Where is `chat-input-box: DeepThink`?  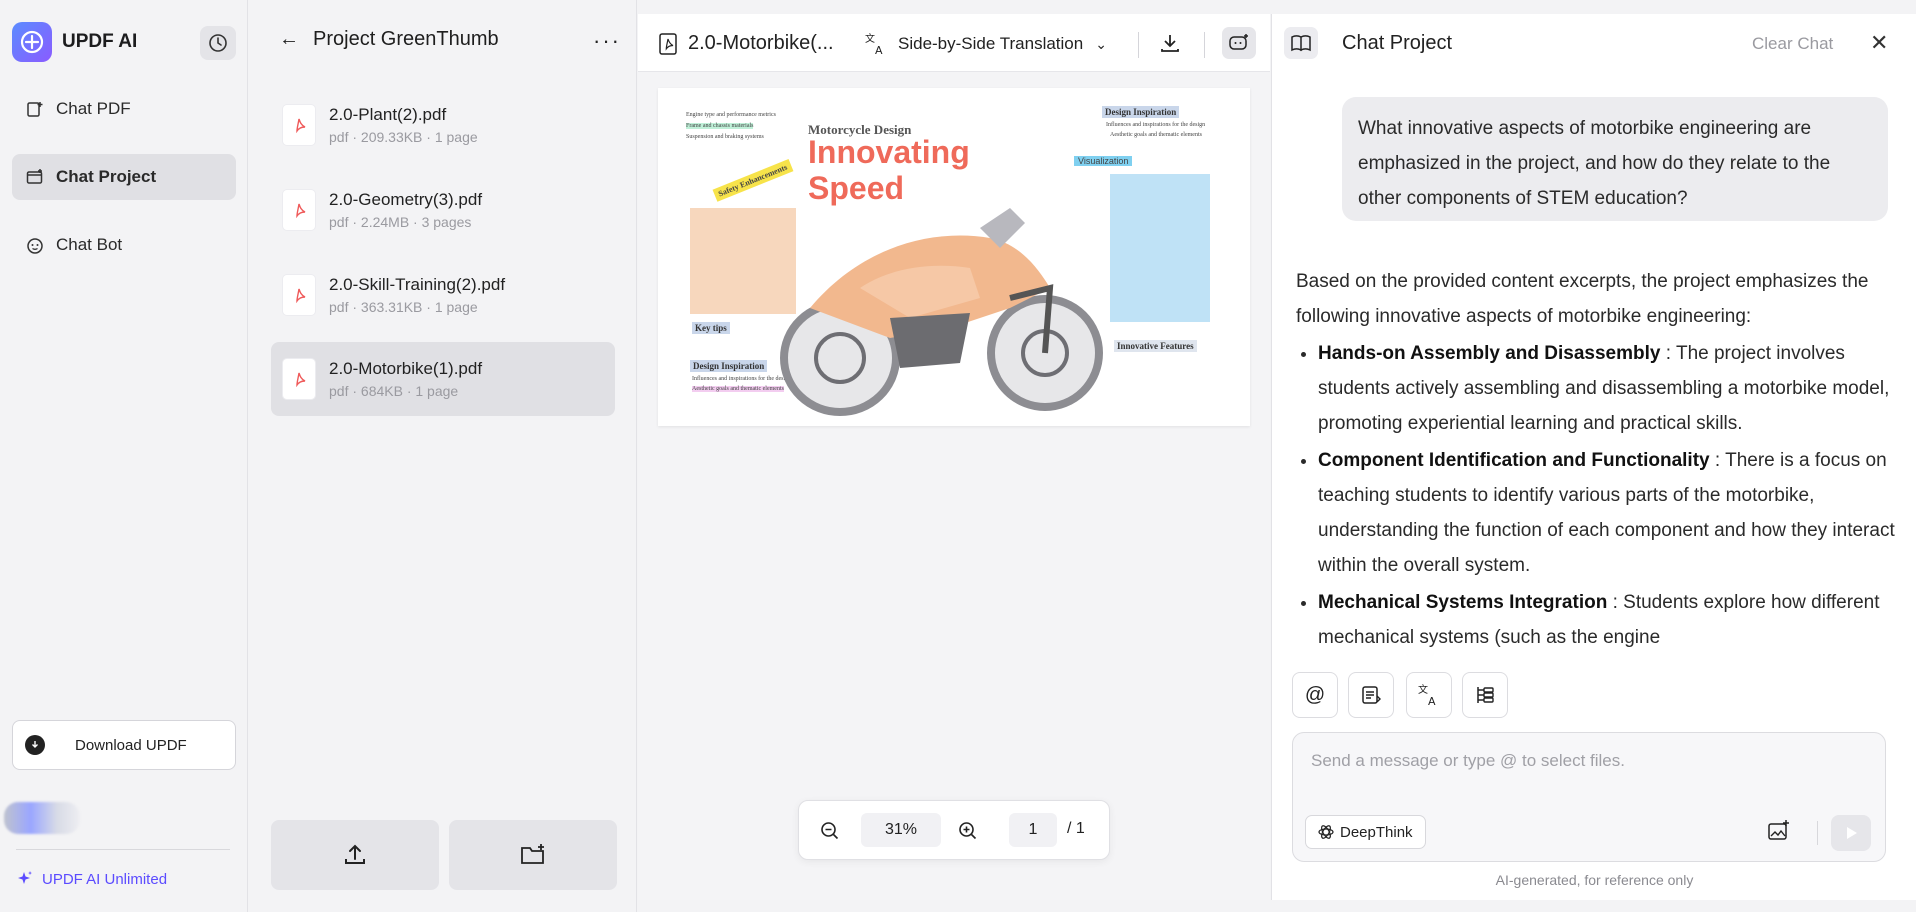 chat-input-box: DeepThink is located at coordinates (1589, 797).